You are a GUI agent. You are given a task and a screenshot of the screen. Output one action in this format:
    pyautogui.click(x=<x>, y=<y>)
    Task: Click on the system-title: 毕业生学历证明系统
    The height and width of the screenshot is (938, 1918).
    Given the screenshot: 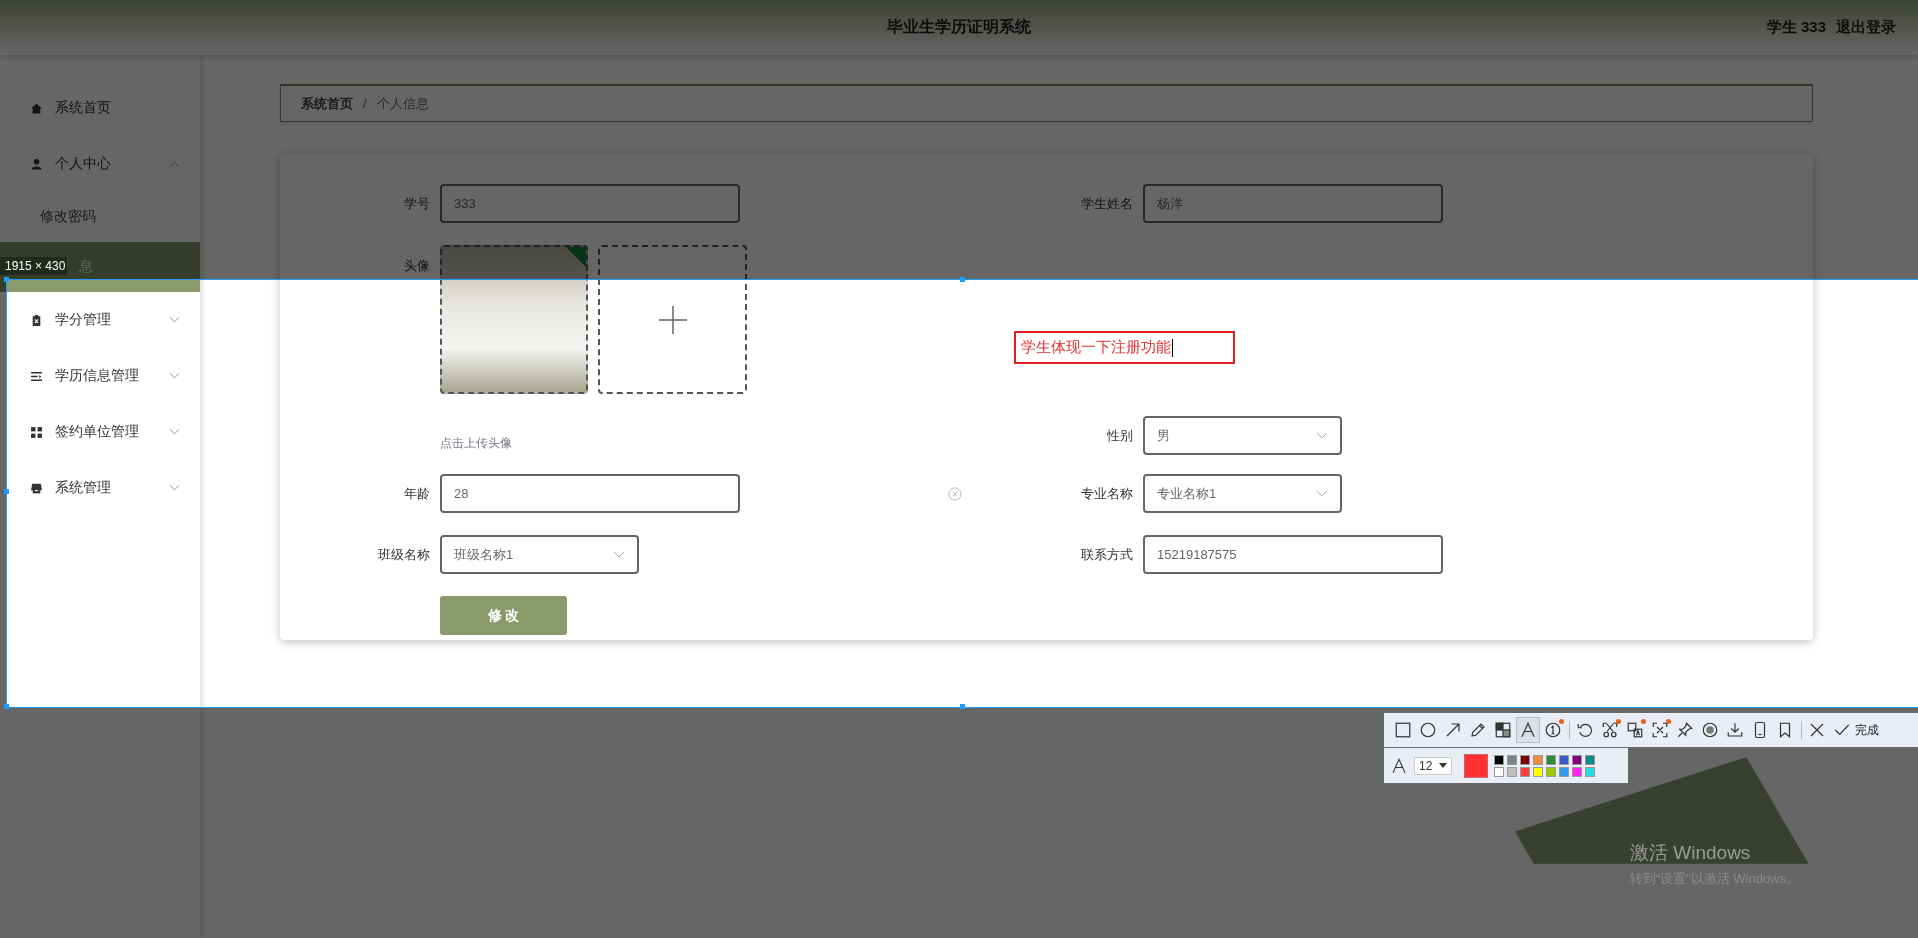 What is the action you would take?
    pyautogui.click(x=959, y=27)
    